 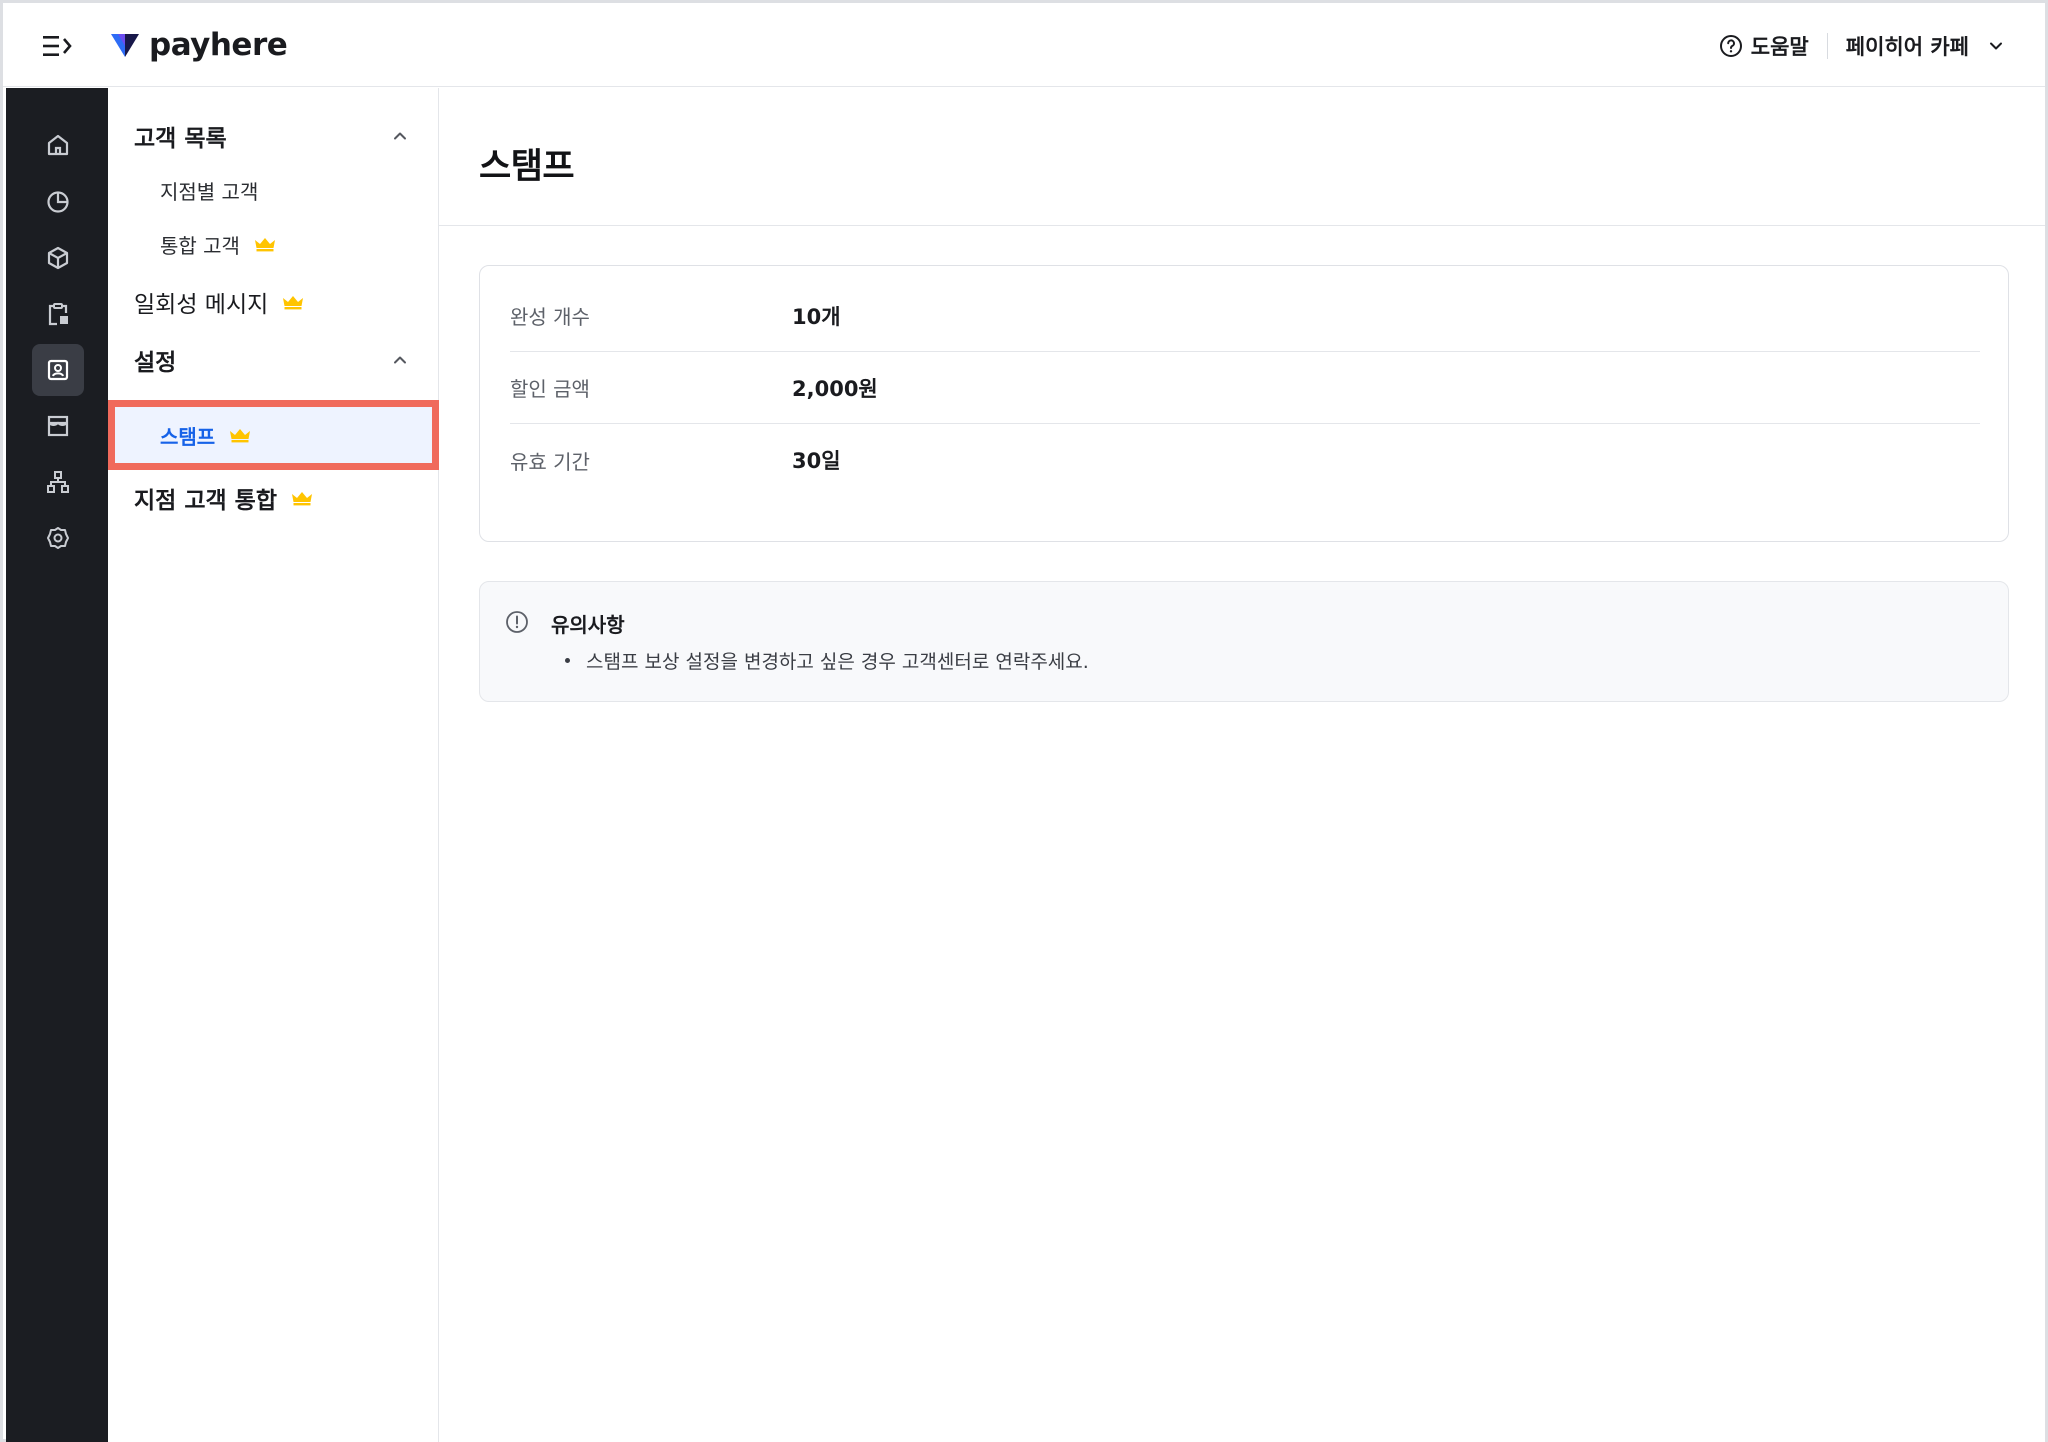 What do you see at coordinates (180, 139) in the screenshot?
I see `section-customer-list-label: 고객 목록` at bounding box center [180, 139].